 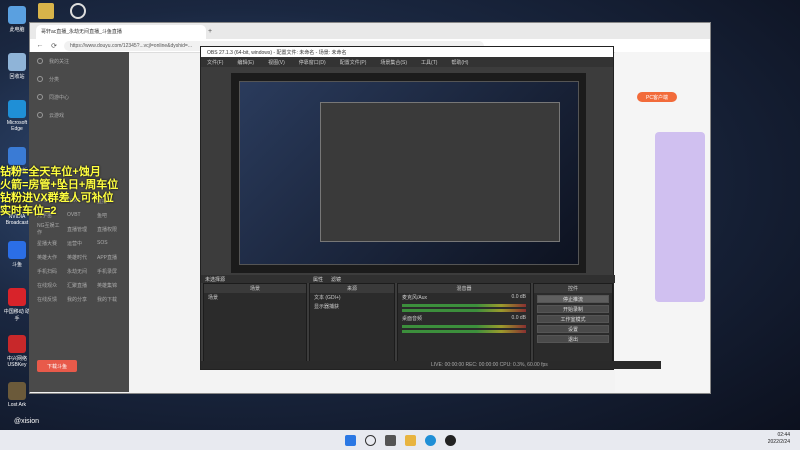 I want to click on sidebar-item-label: 云游戏, so click(x=57, y=115).